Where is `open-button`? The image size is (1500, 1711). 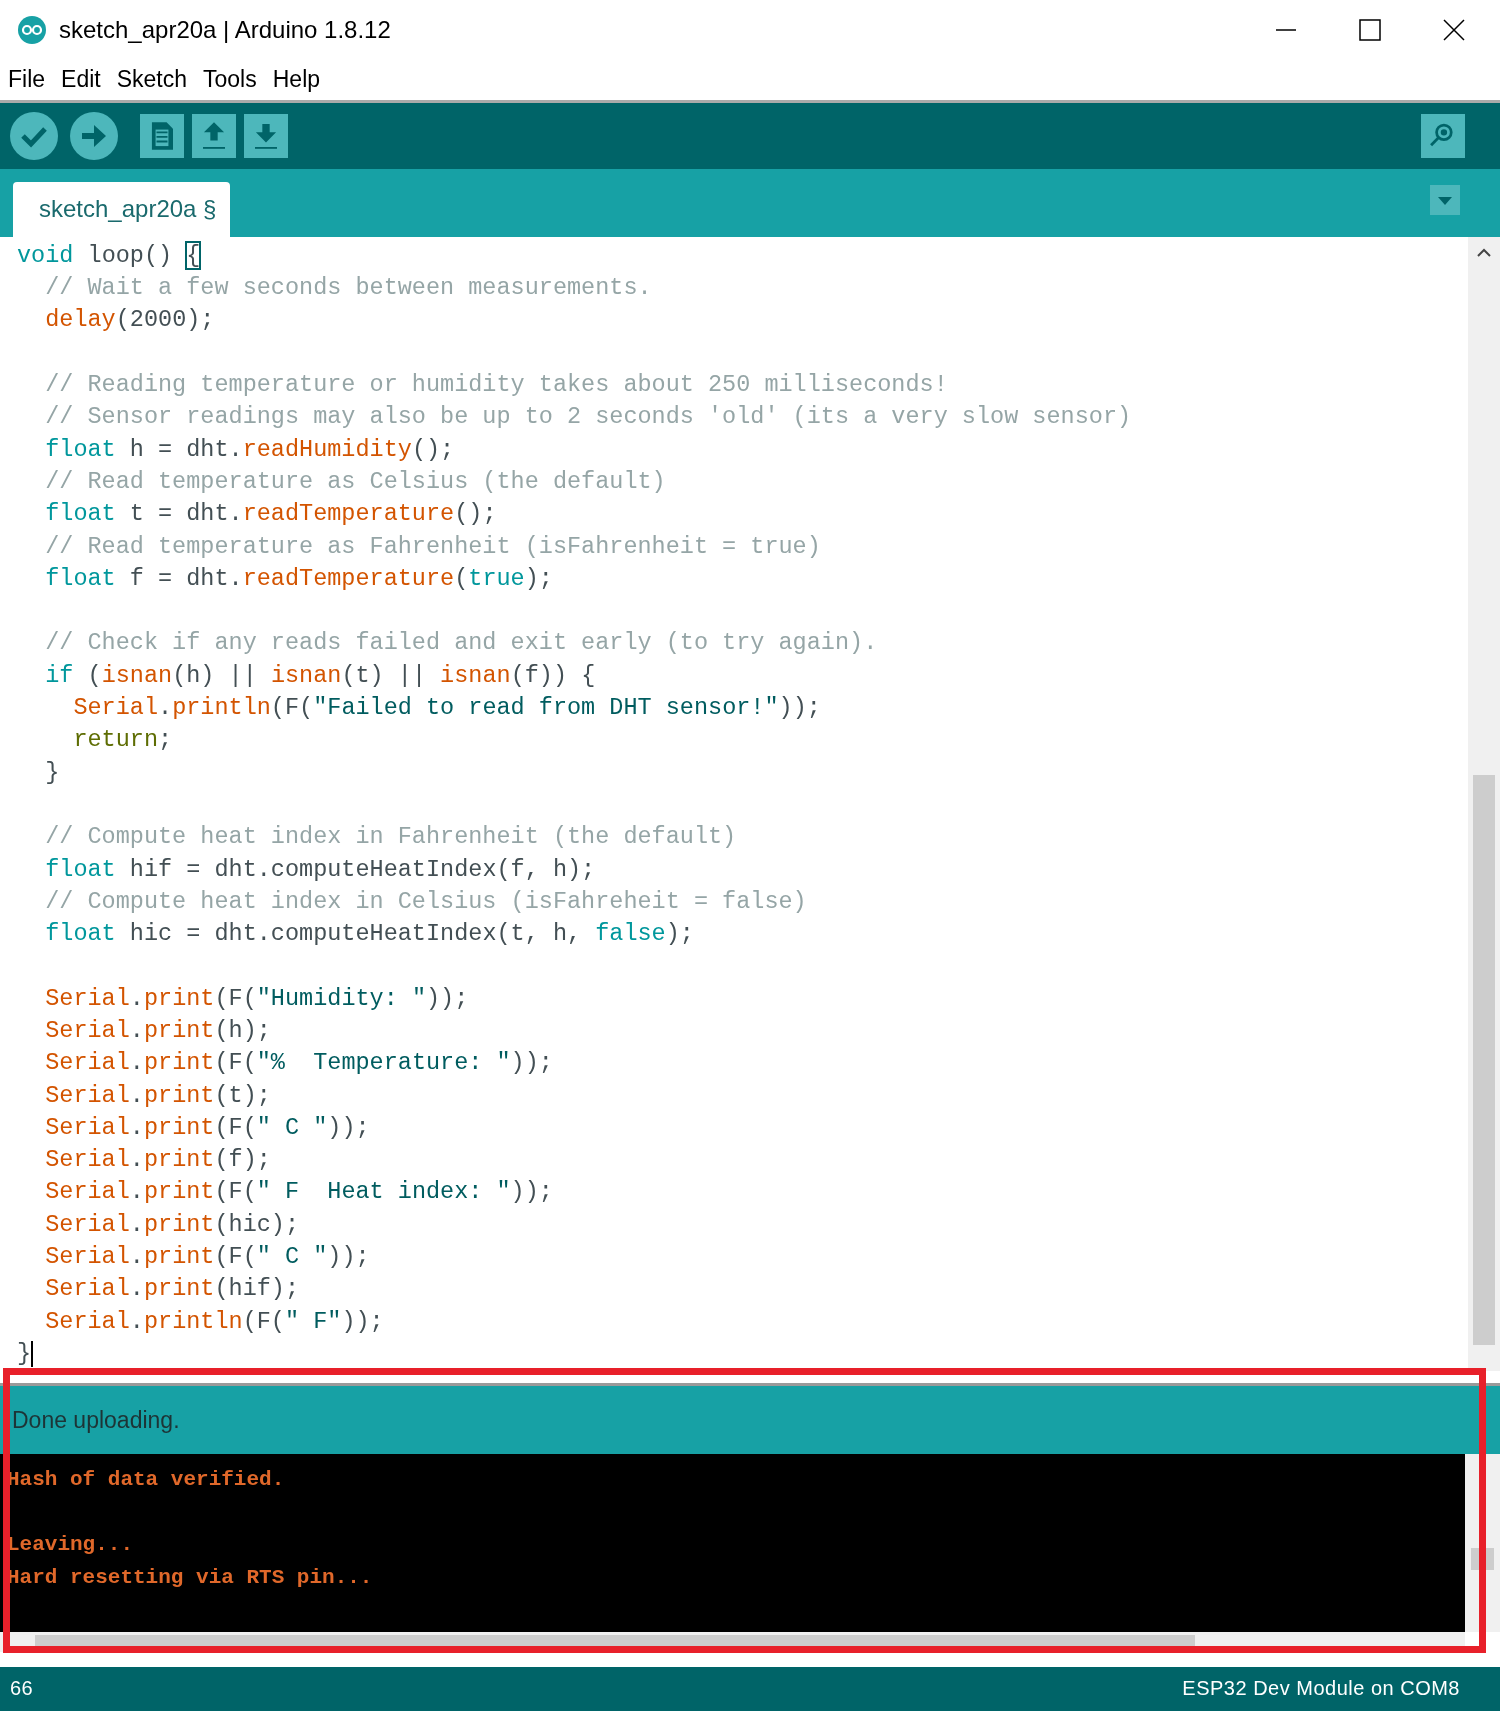
open-button is located at coordinates (214, 135).